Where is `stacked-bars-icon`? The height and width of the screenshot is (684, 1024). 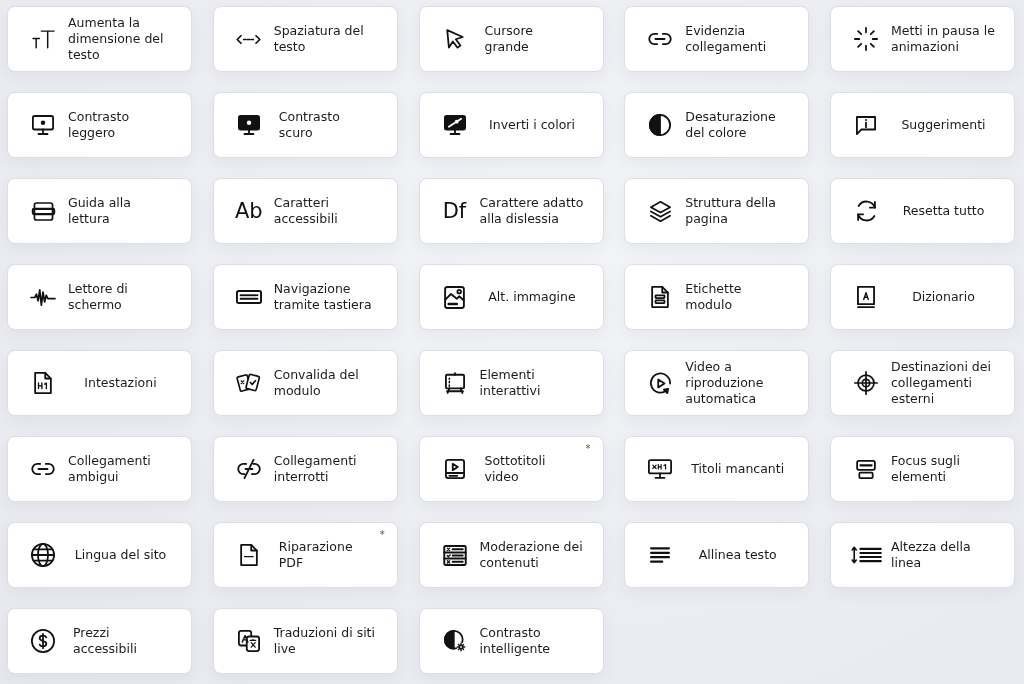 stacked-bars-icon is located at coordinates (866, 469).